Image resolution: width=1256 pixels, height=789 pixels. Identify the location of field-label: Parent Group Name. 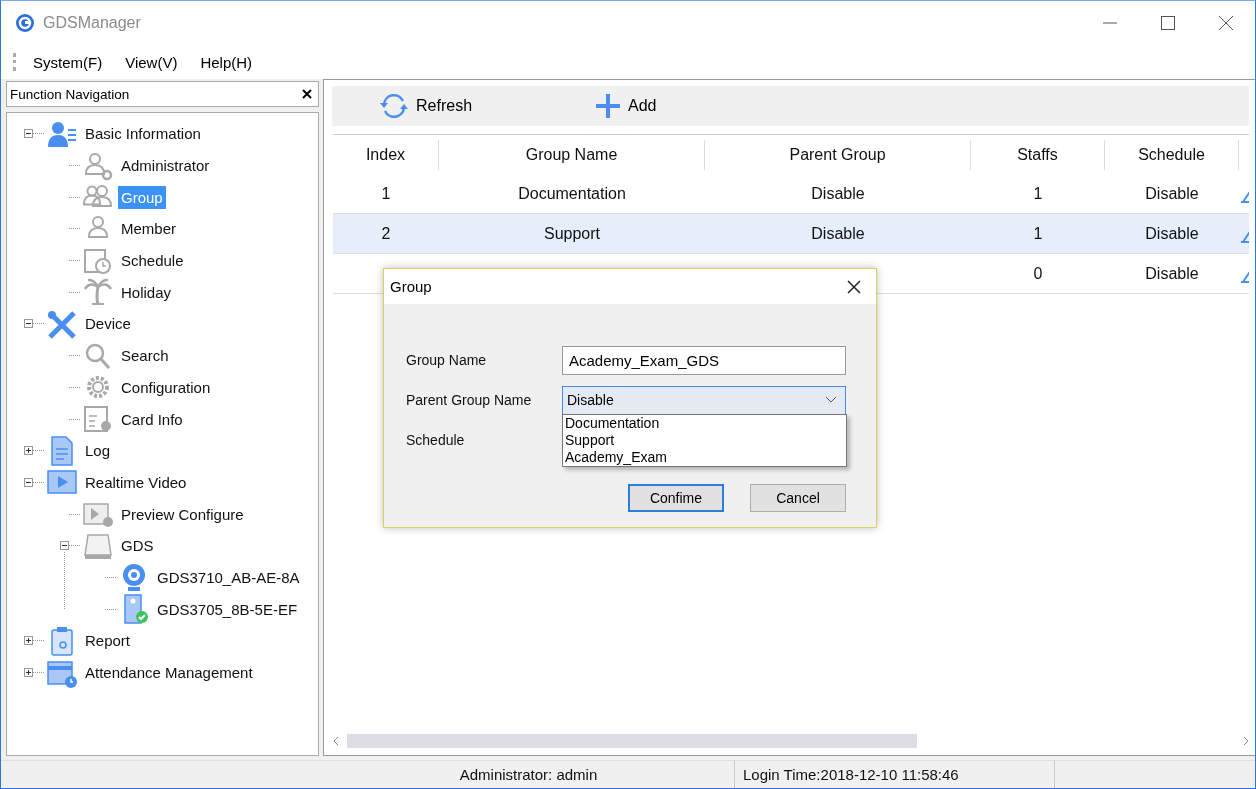
(469, 400).